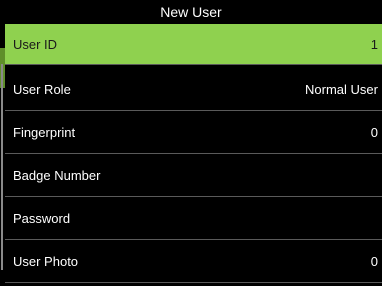 This screenshot has width=382, height=286. What do you see at coordinates (341, 89) in the screenshot?
I see `menu-item-value: Normal User` at bounding box center [341, 89].